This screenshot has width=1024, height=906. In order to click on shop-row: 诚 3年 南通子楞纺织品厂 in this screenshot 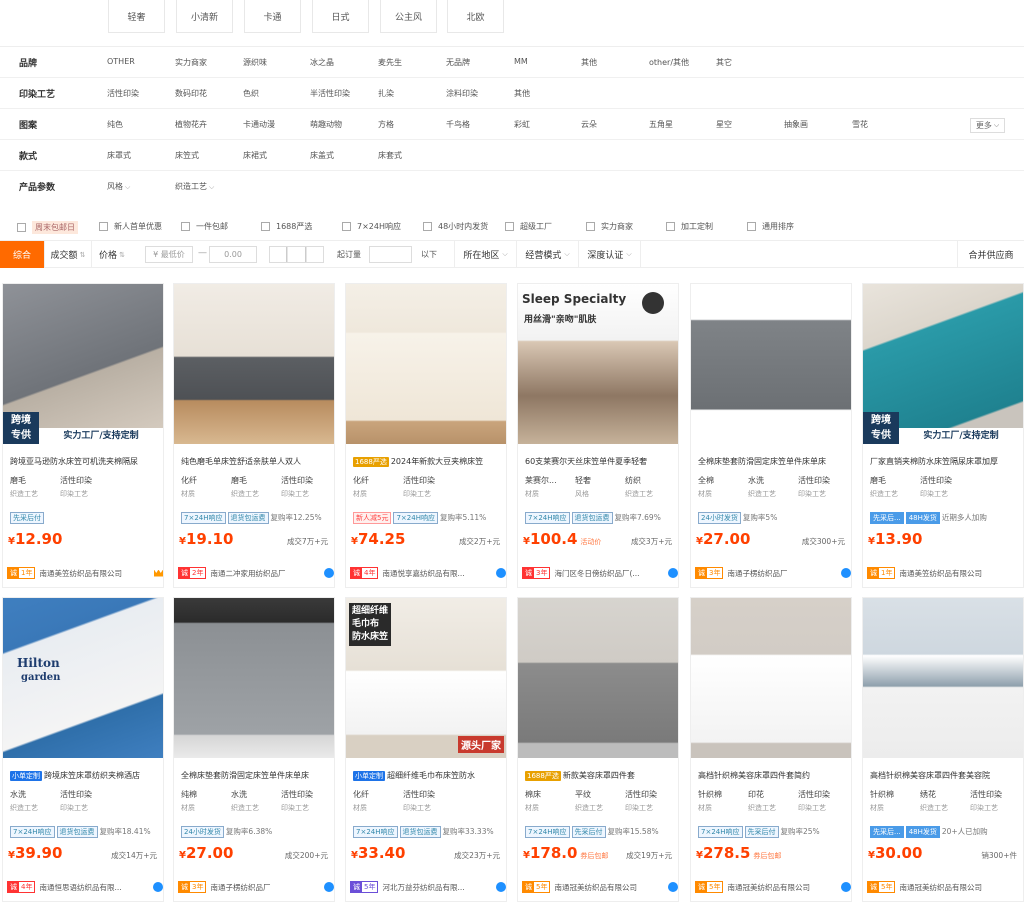, I will do `click(773, 573)`.